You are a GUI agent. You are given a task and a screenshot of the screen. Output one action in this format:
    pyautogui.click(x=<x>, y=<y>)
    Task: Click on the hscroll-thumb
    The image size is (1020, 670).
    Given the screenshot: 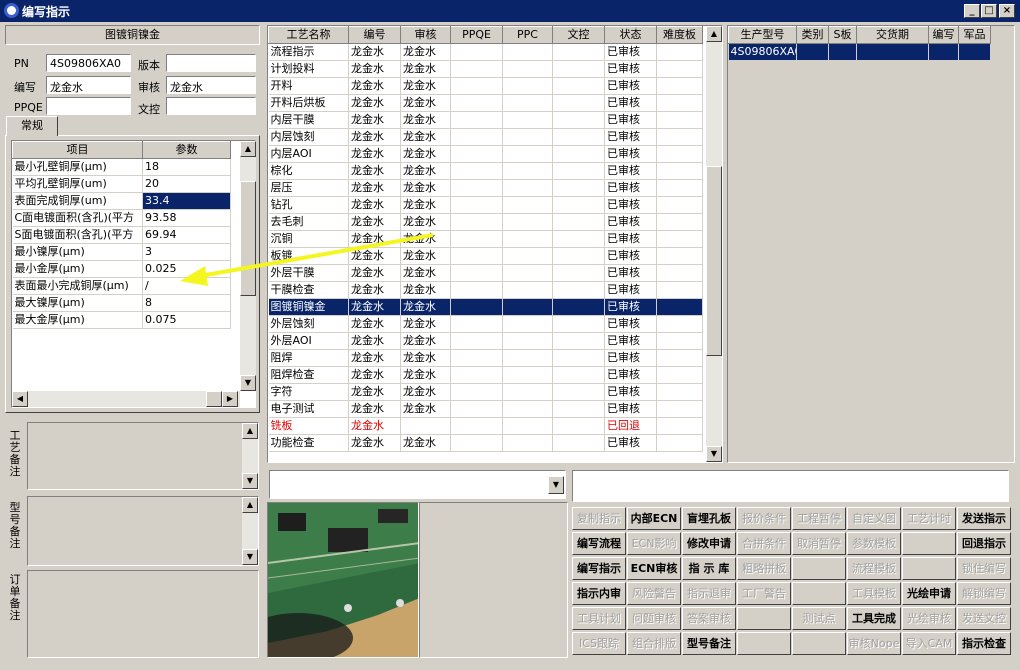 What is the action you would take?
    pyautogui.click(x=214, y=399)
    